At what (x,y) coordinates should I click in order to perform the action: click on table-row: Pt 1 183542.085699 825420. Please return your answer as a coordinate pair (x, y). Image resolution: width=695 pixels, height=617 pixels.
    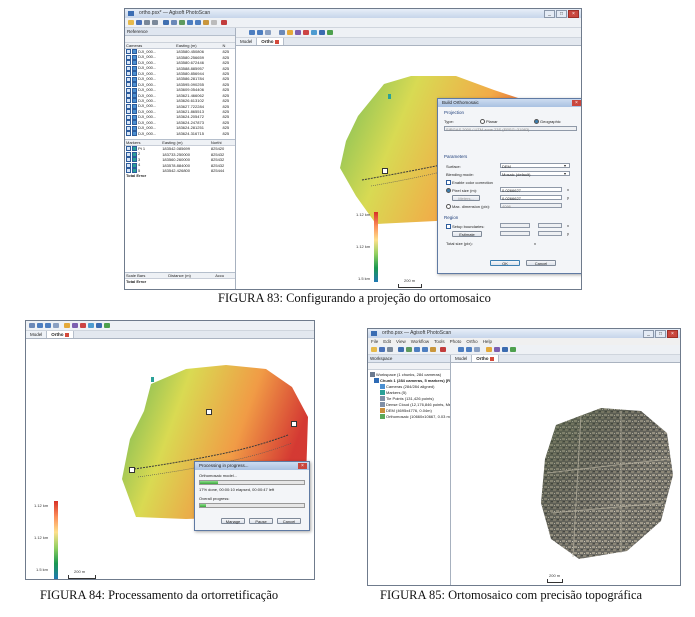
    Looking at the image, I should click on (180, 149).